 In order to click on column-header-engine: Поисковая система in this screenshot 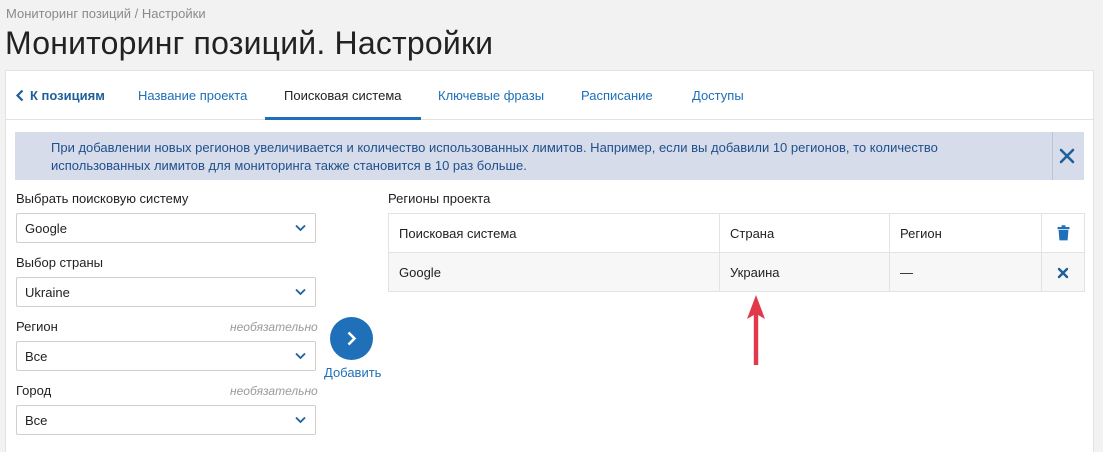, I will do `click(554, 233)`.